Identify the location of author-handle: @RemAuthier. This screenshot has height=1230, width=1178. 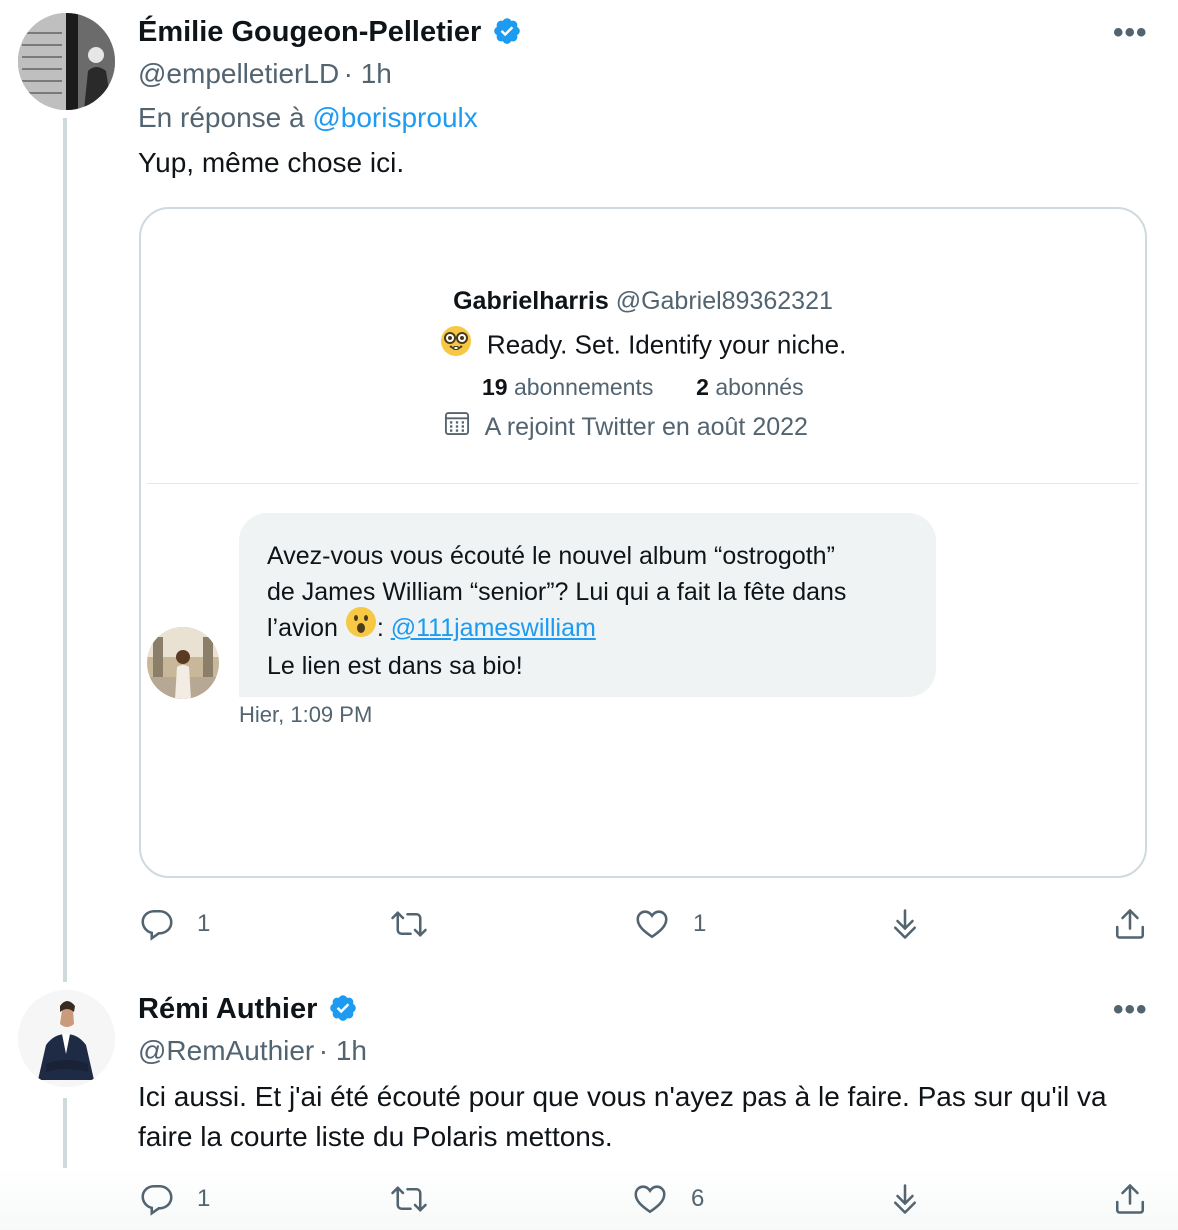
(226, 1050).